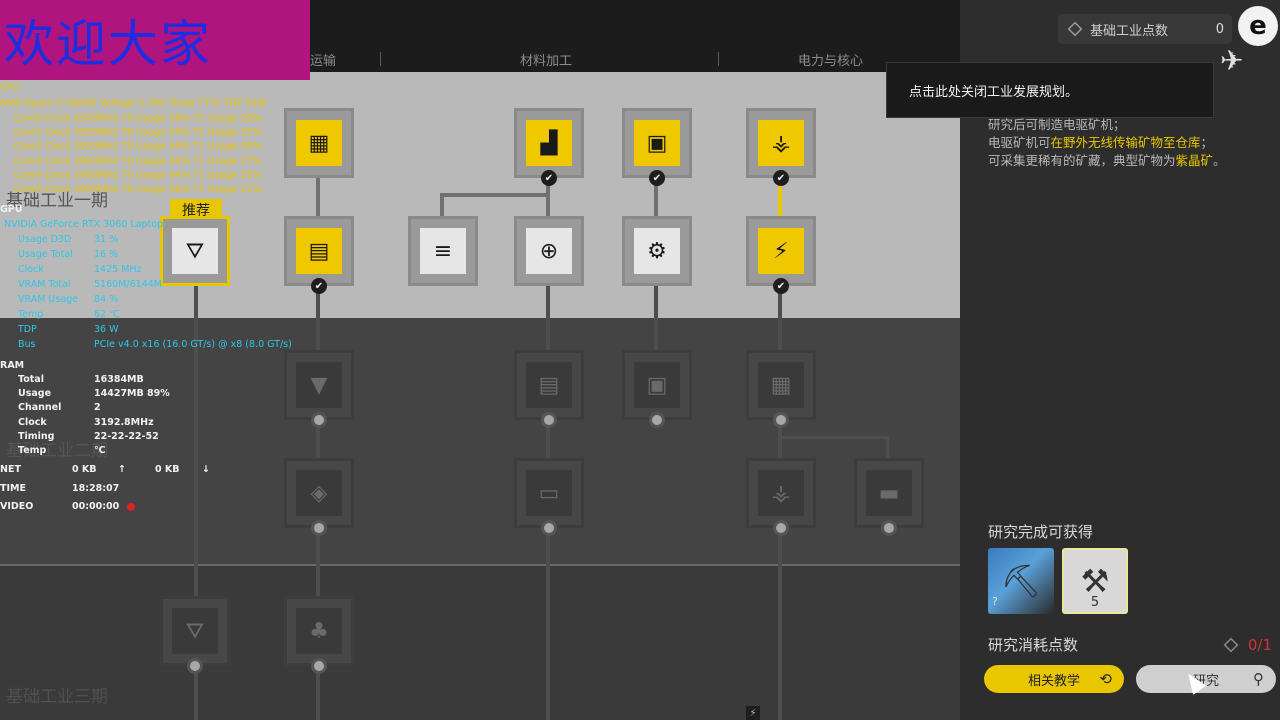 The width and height of the screenshot is (1280, 720). Describe the element at coordinates (195, 631) in the screenshot. I see `drill-icon: ⛛` at that location.